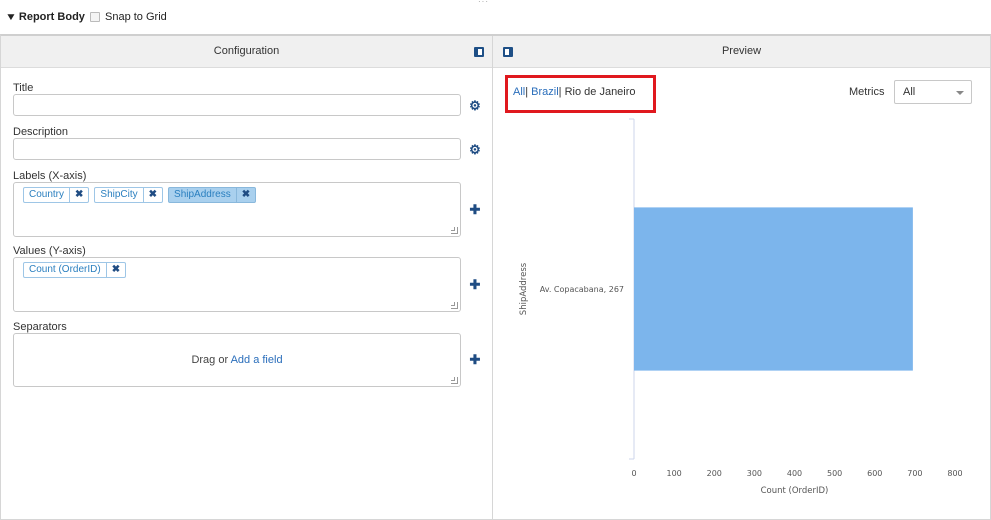  I want to click on x-tick-label: 200, so click(714, 473).